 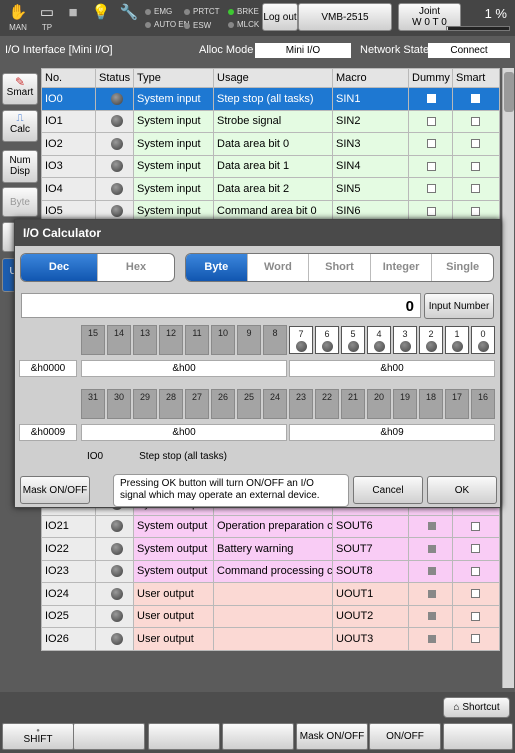 What do you see at coordinates (68, 78) in the screenshot?
I see `column-header-no: No.` at bounding box center [68, 78].